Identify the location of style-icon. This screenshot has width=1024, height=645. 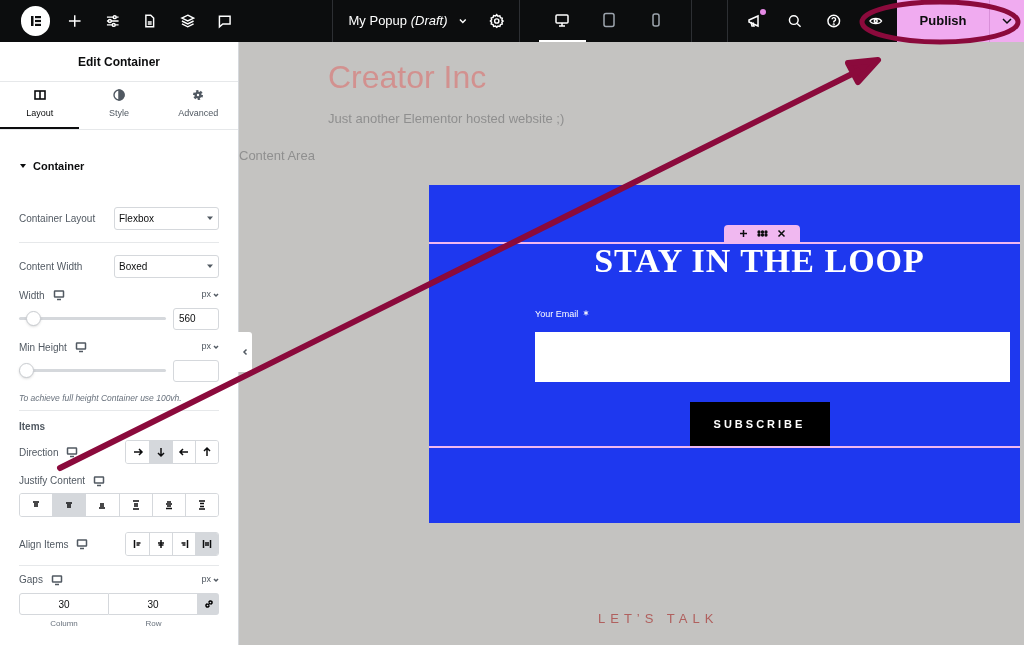
(119, 95).